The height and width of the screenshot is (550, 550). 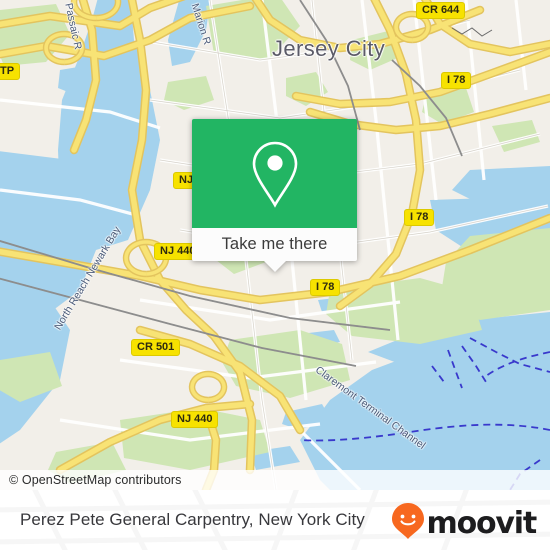 I want to click on popup-icon-area, so click(x=274, y=173).